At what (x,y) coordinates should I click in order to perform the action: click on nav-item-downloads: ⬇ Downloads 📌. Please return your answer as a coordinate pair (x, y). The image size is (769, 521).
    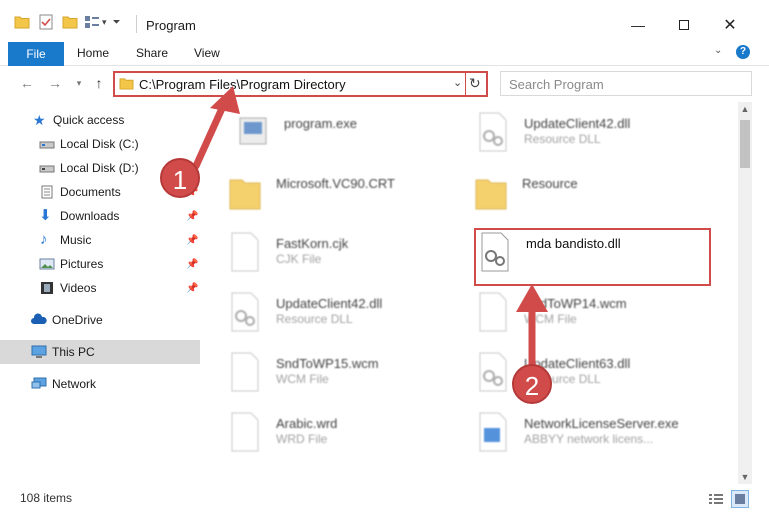
    Looking at the image, I should click on (100, 216).